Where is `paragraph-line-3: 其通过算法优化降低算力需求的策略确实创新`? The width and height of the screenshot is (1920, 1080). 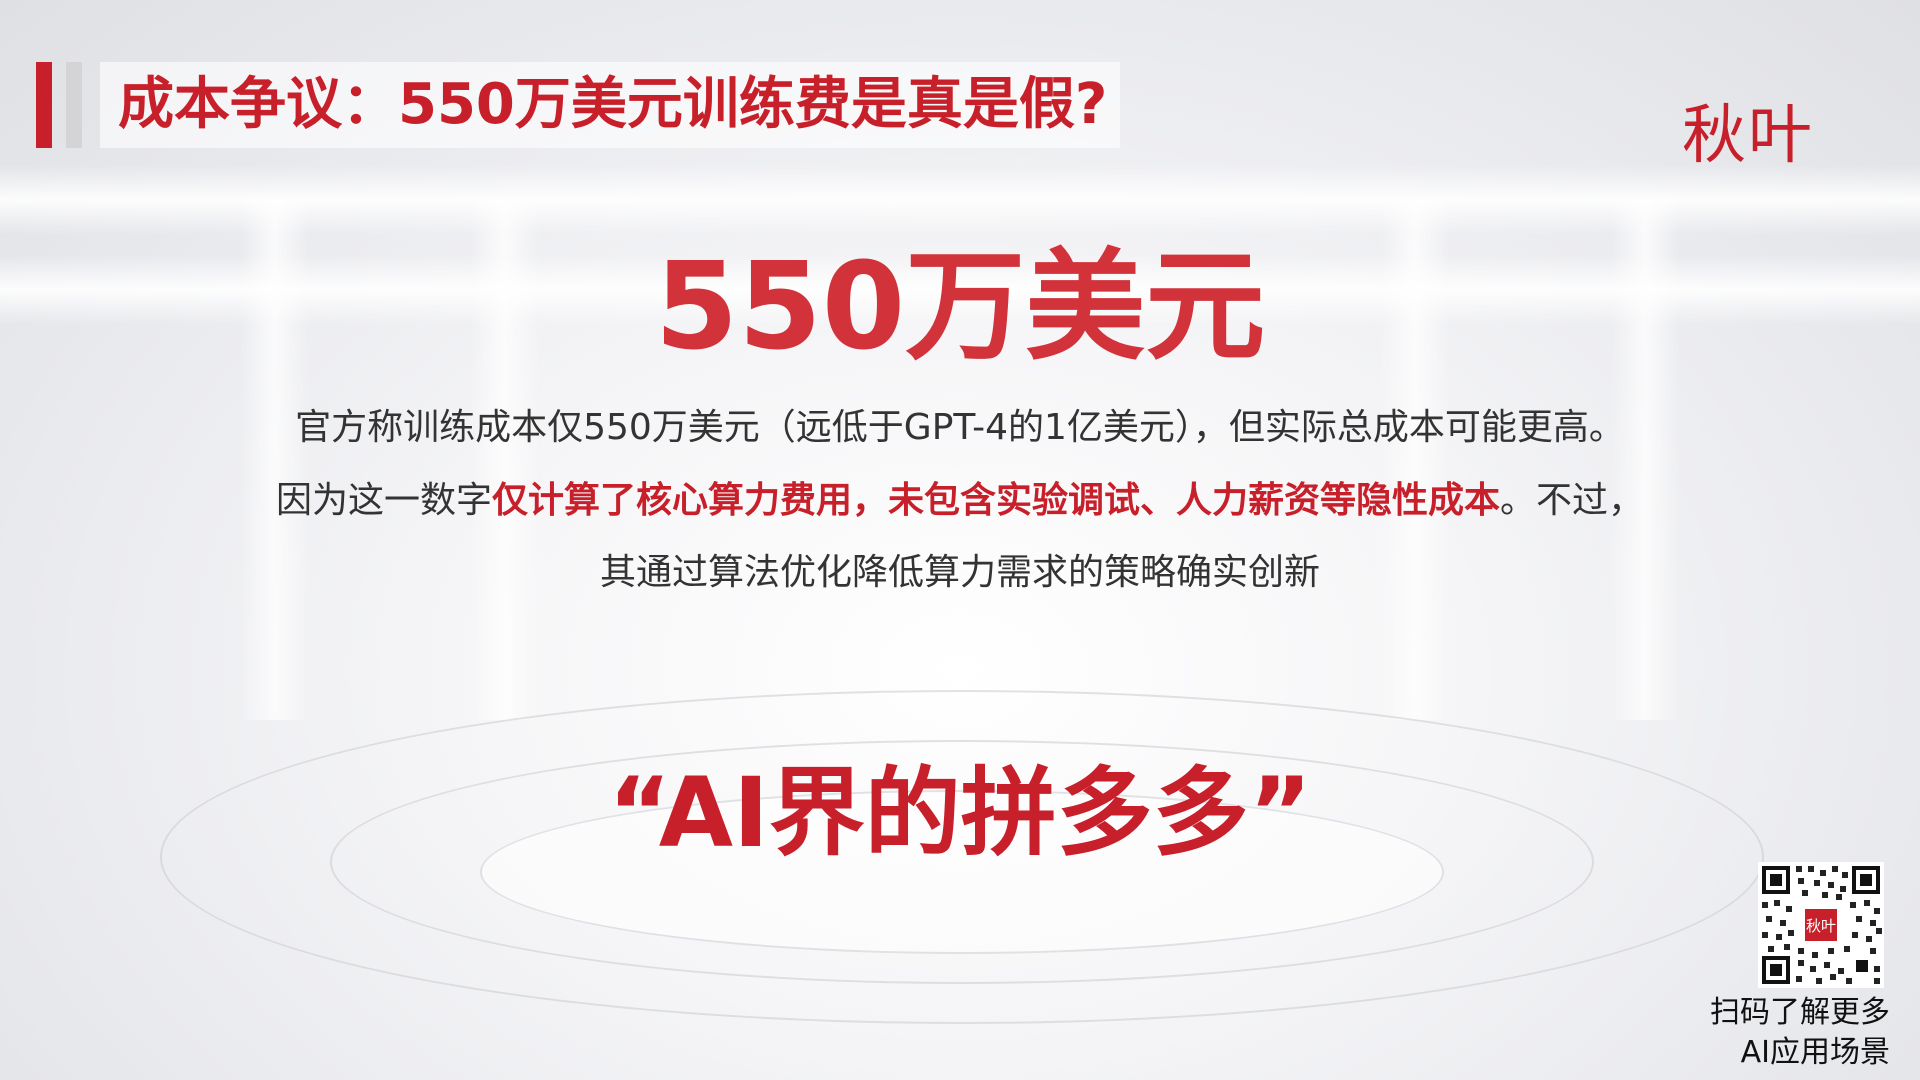
paragraph-line-3: 其通过算法优化降低算力需求的策略确实创新 is located at coordinates (959, 572).